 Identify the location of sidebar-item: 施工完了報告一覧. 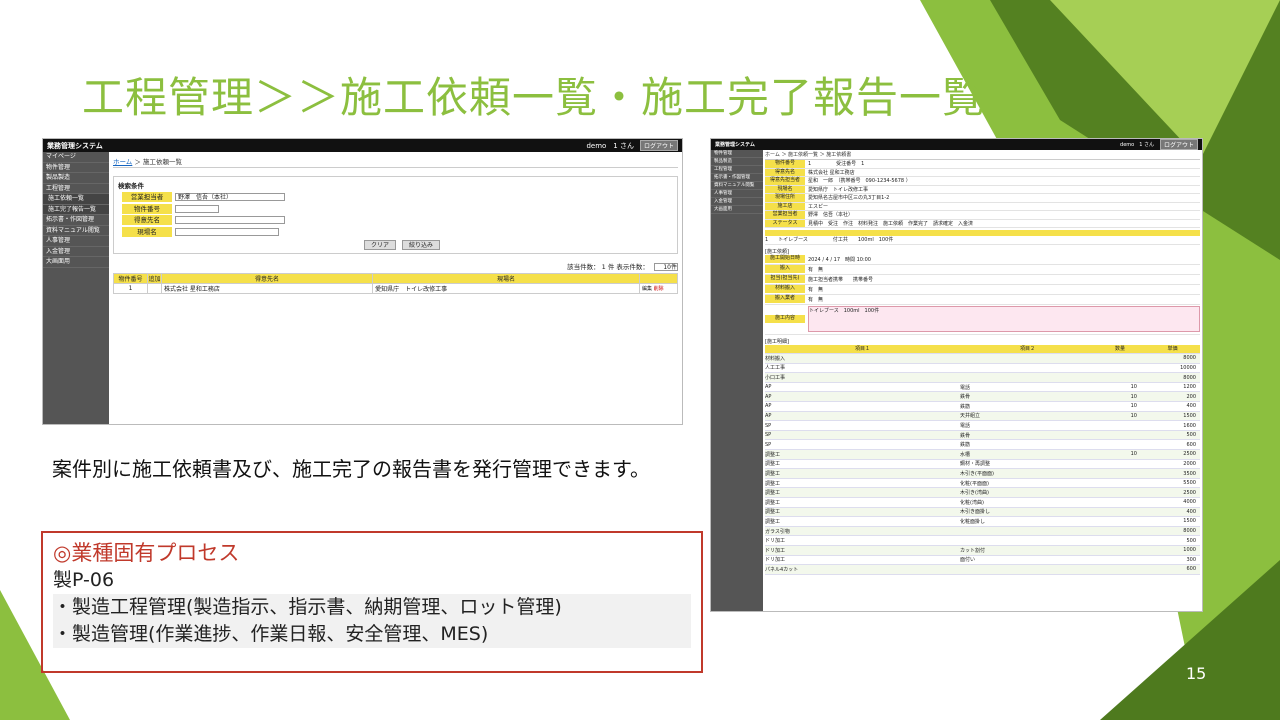
(76, 209).